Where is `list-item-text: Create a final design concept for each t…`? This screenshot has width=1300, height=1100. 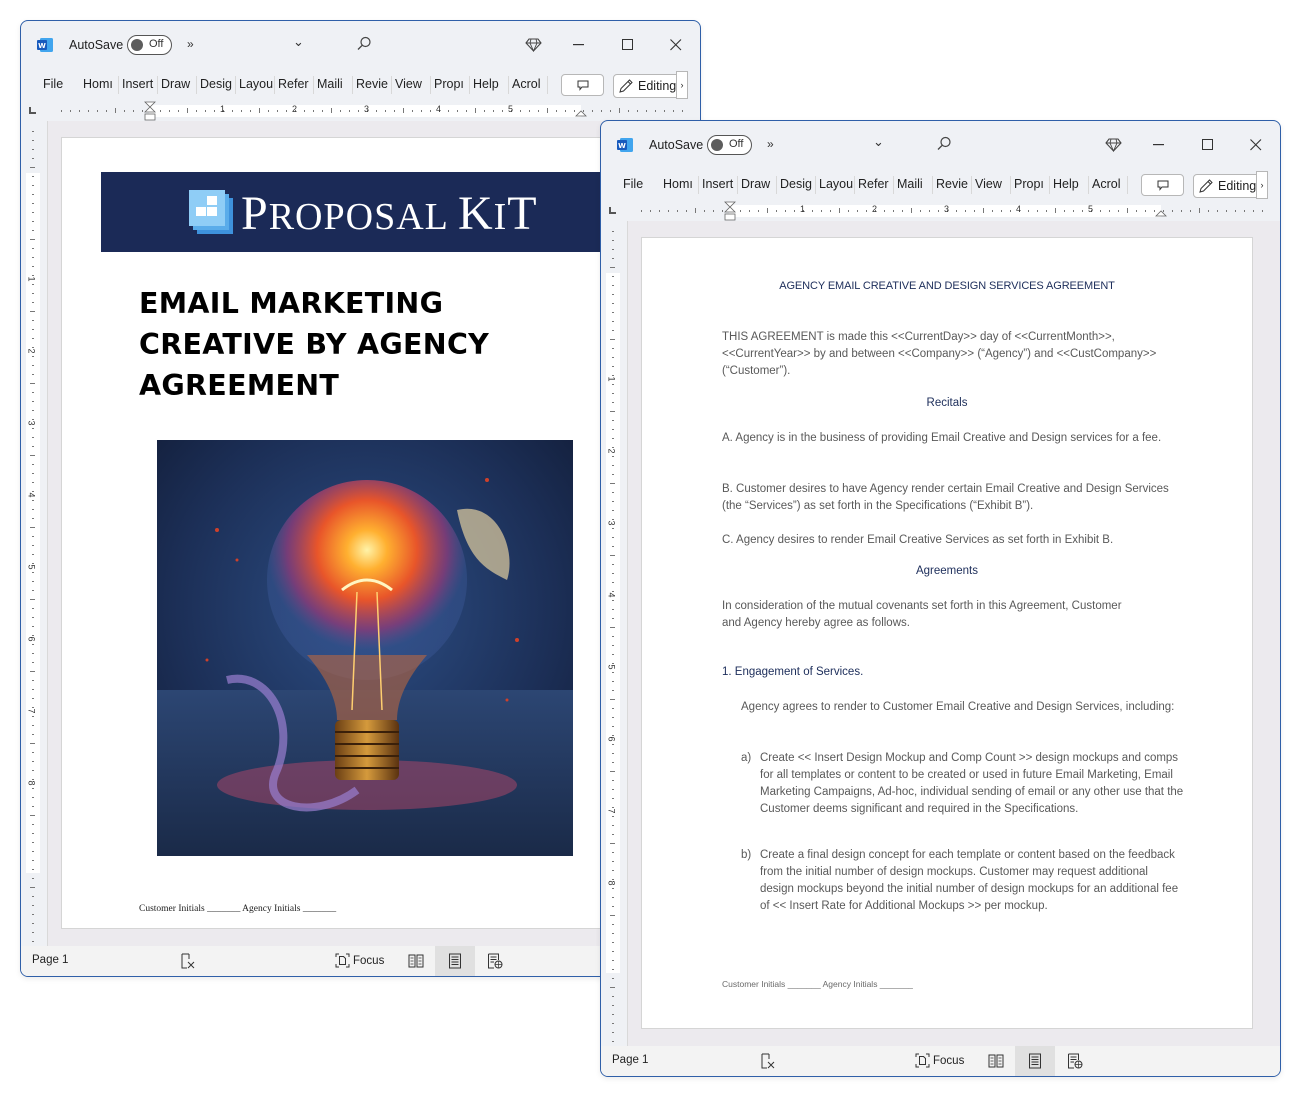
list-item-text: Create a final design concept for each t… is located at coordinates (969, 880).